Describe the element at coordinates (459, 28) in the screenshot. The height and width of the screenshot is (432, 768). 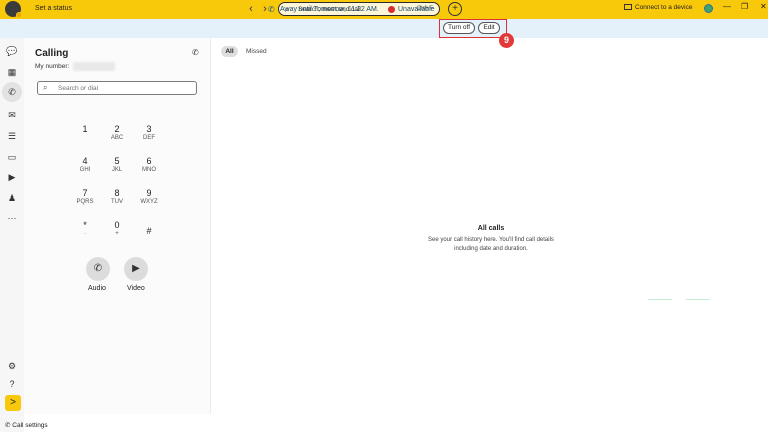
I see `turn-off-button: Turn off` at that location.